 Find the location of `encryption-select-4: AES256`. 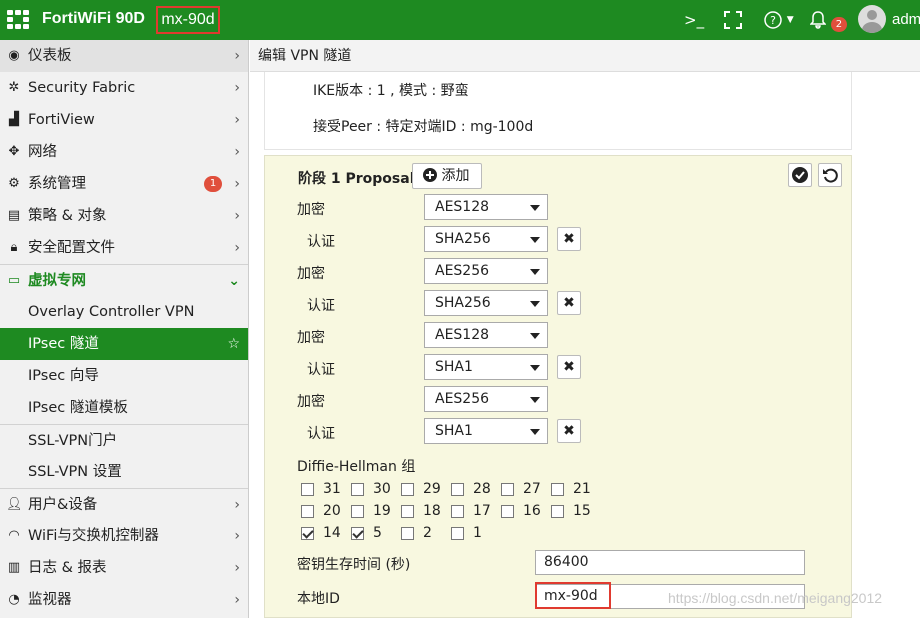

encryption-select-4: AES256 is located at coordinates (486, 399).